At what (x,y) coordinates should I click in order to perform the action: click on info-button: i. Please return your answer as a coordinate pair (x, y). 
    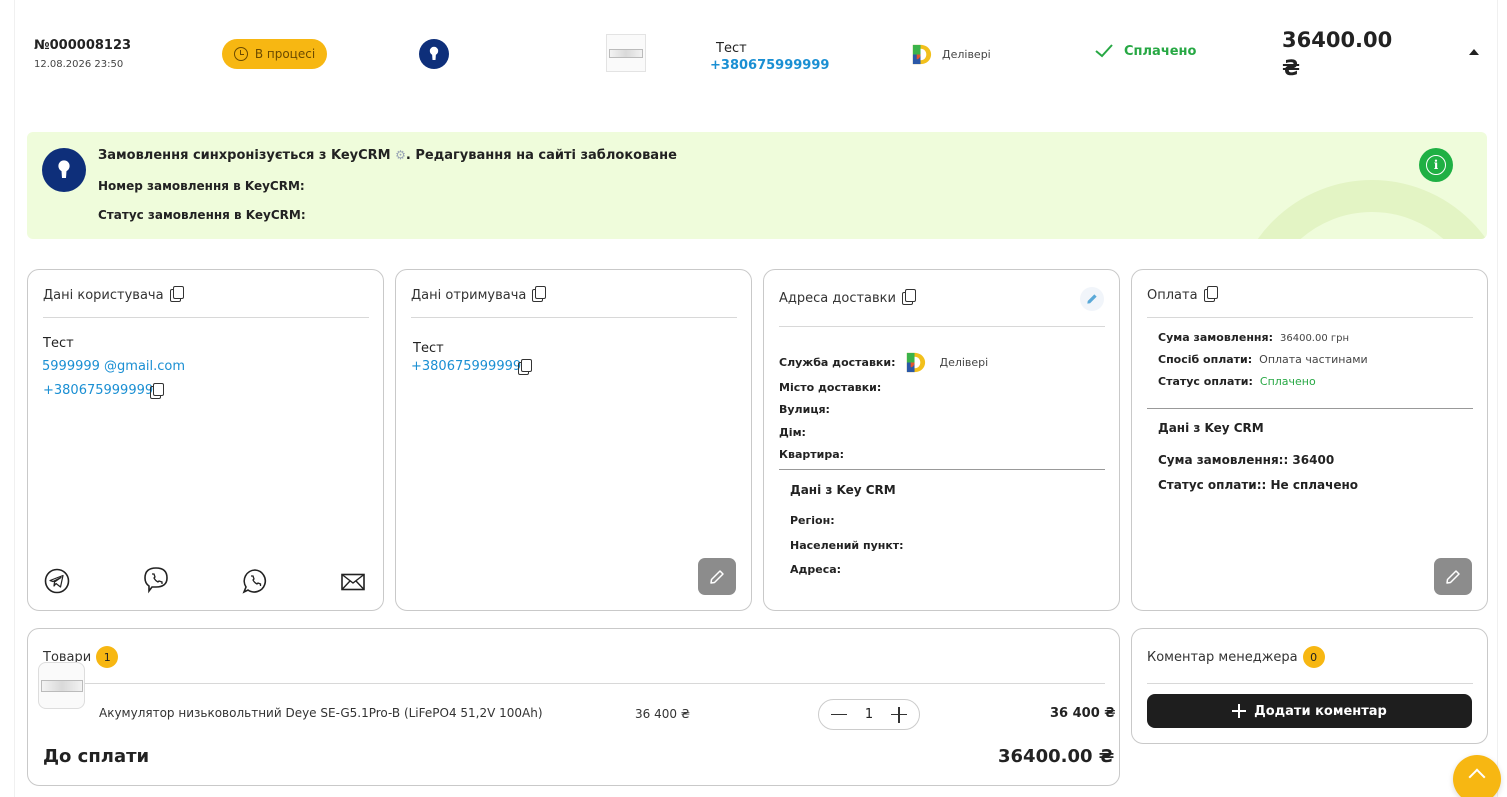
    Looking at the image, I should click on (1436, 165).